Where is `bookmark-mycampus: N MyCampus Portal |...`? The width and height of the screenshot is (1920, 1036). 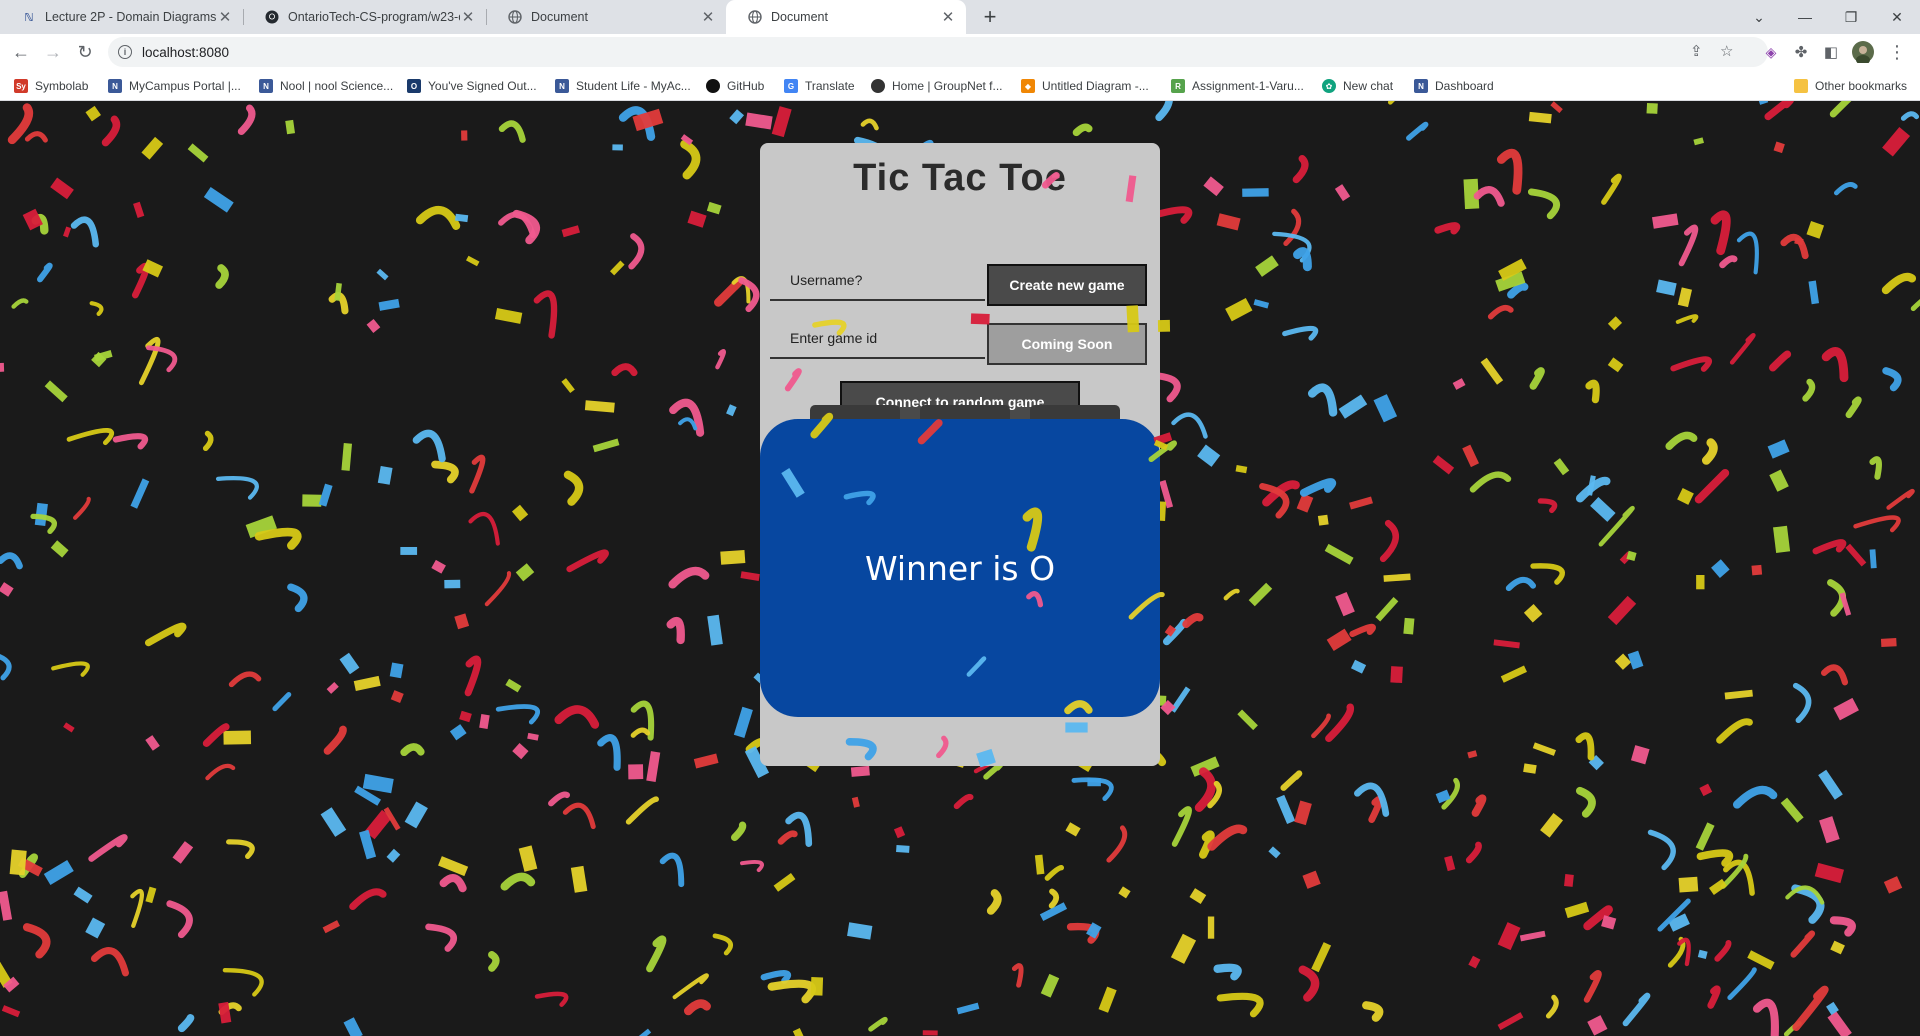 bookmark-mycampus: N MyCampus Portal |... is located at coordinates (174, 86).